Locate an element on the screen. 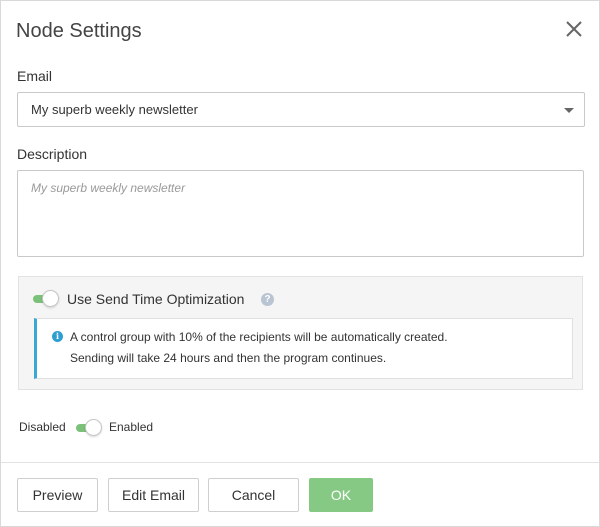  email-select: My superb weekly newsletter is located at coordinates (301, 109).